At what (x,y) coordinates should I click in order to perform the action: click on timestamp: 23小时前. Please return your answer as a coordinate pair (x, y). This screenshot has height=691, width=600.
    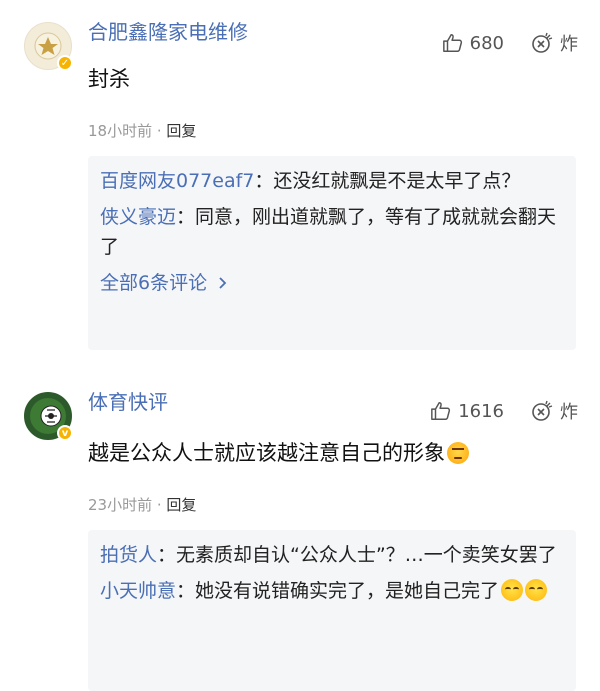
    Looking at the image, I should click on (120, 505).